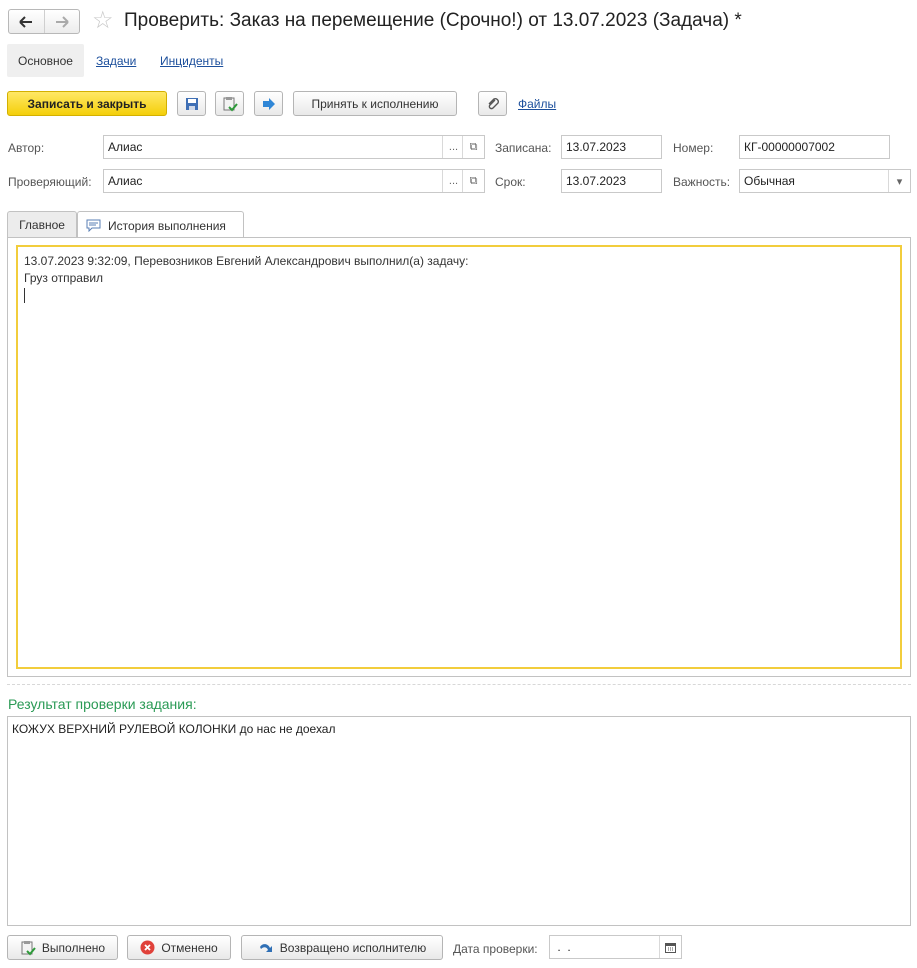 This screenshot has width=917, height=968. I want to click on tab-main: Основное, so click(45, 60).